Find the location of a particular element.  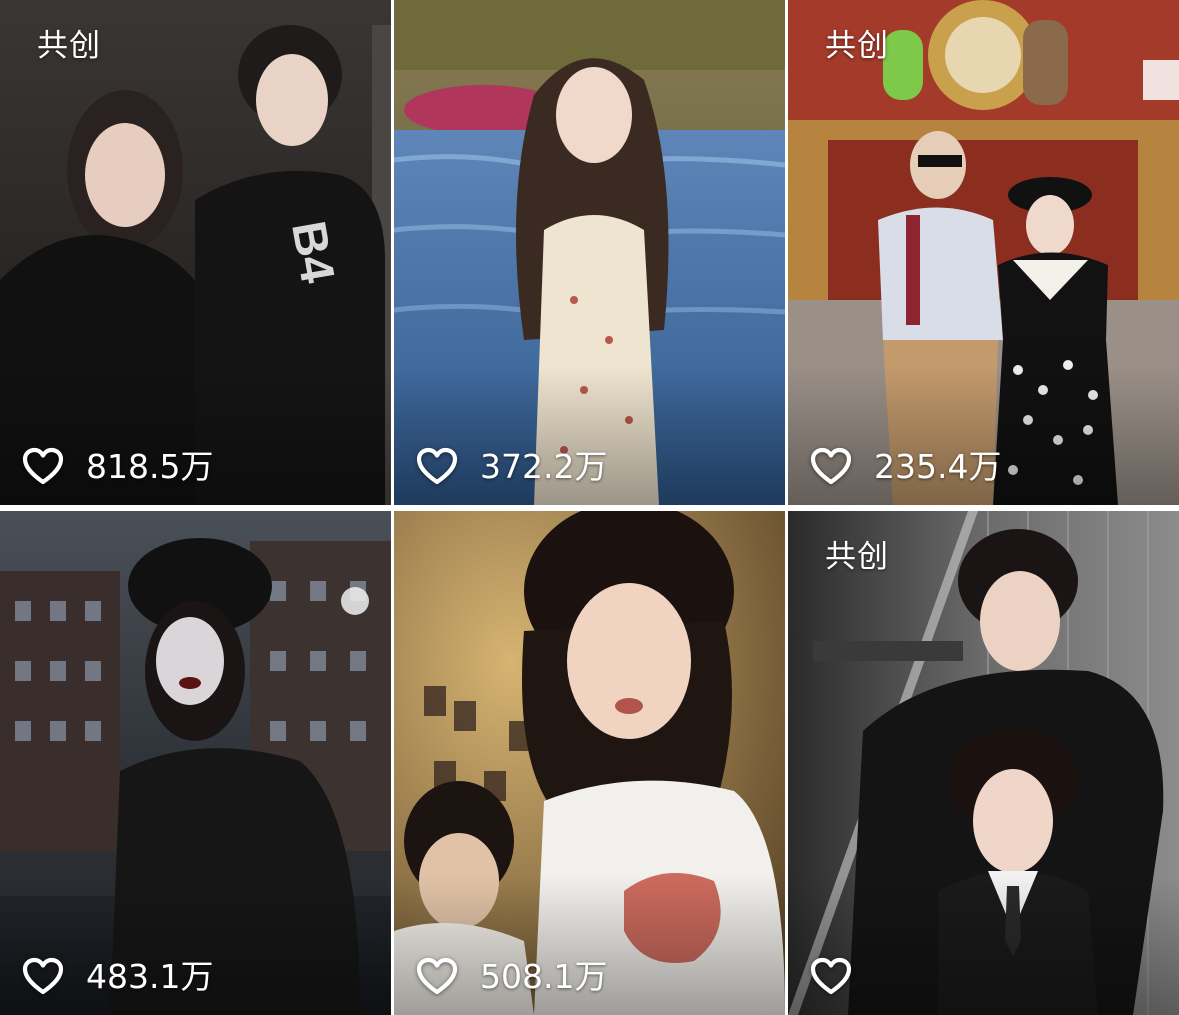

like-count-row: 235.4万 is located at coordinates (905, 466).